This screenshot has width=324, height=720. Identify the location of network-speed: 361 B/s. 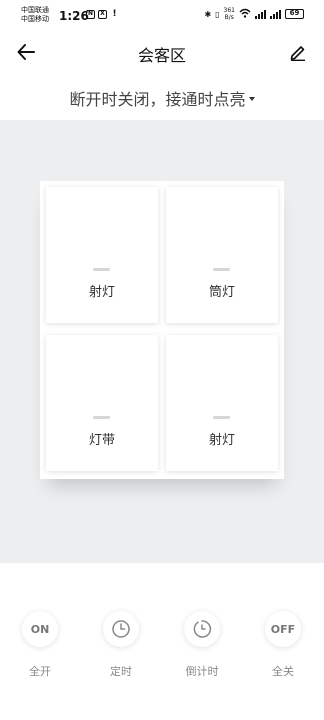
(229, 14).